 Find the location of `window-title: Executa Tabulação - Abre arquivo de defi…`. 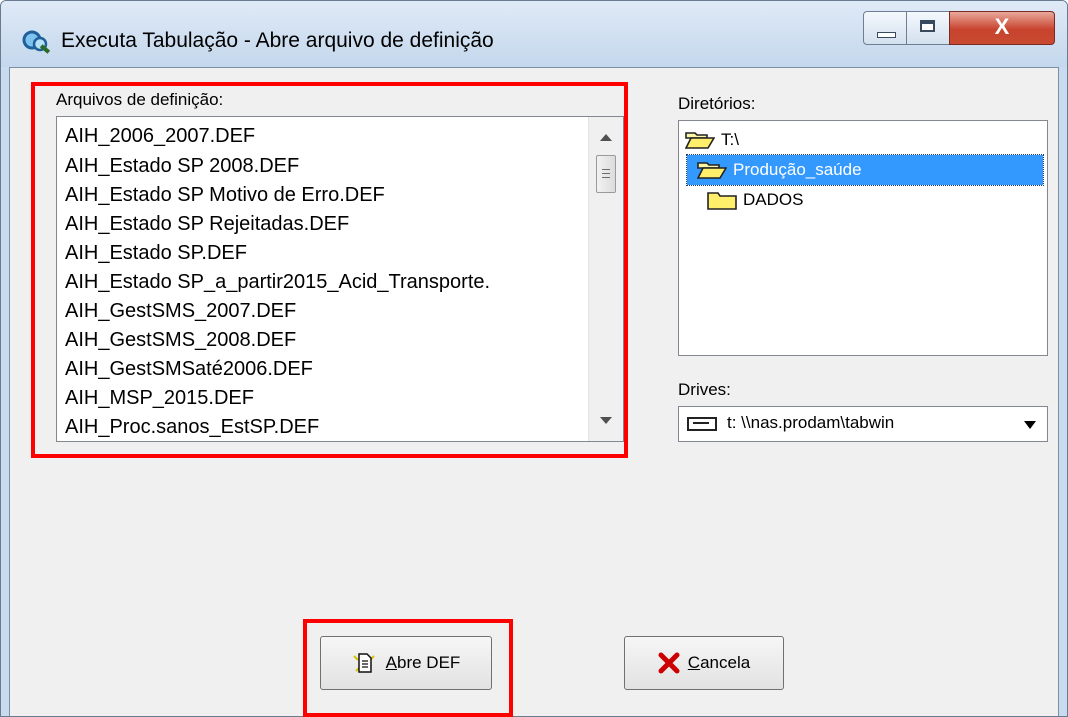

window-title: Executa Tabulação - Abre arquivo de defi… is located at coordinates (277, 40).